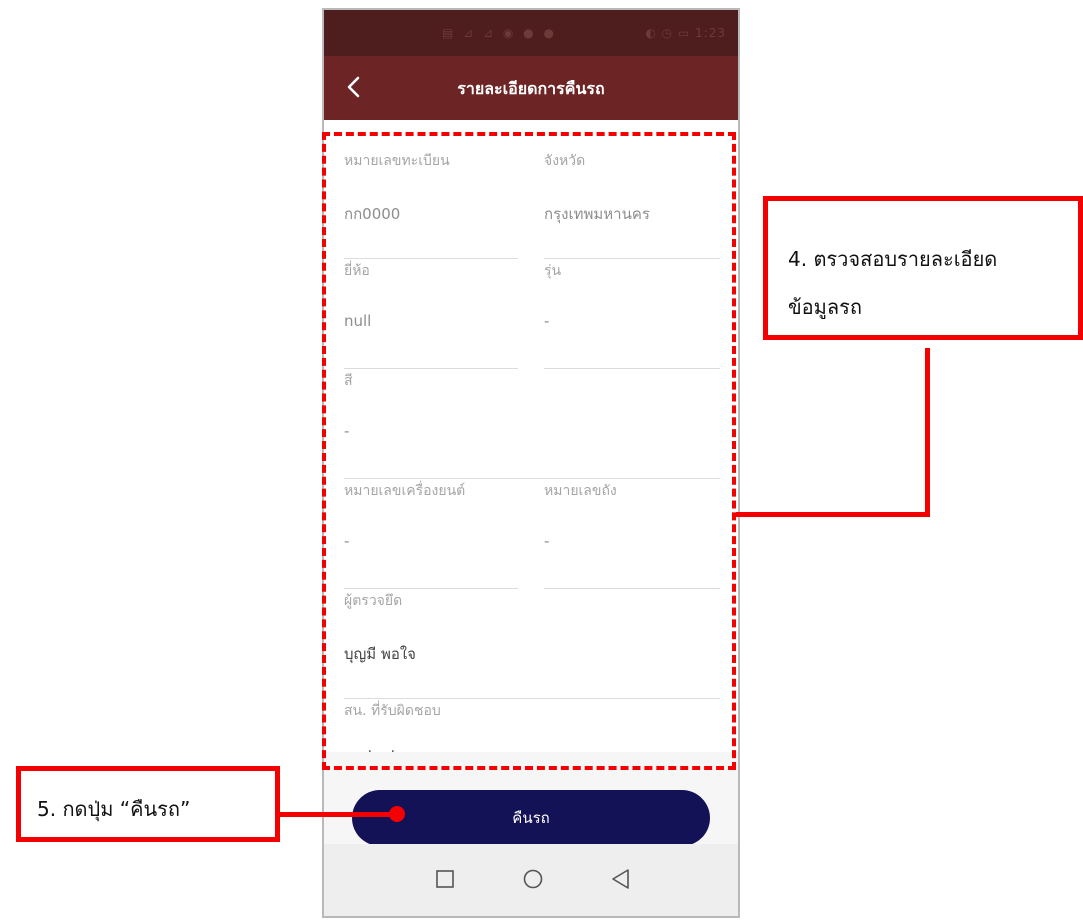 Image resolution: width=1083 pixels, height=920 pixels. I want to click on app-bar: รายละเอียดการคืนรถ, so click(531, 88).